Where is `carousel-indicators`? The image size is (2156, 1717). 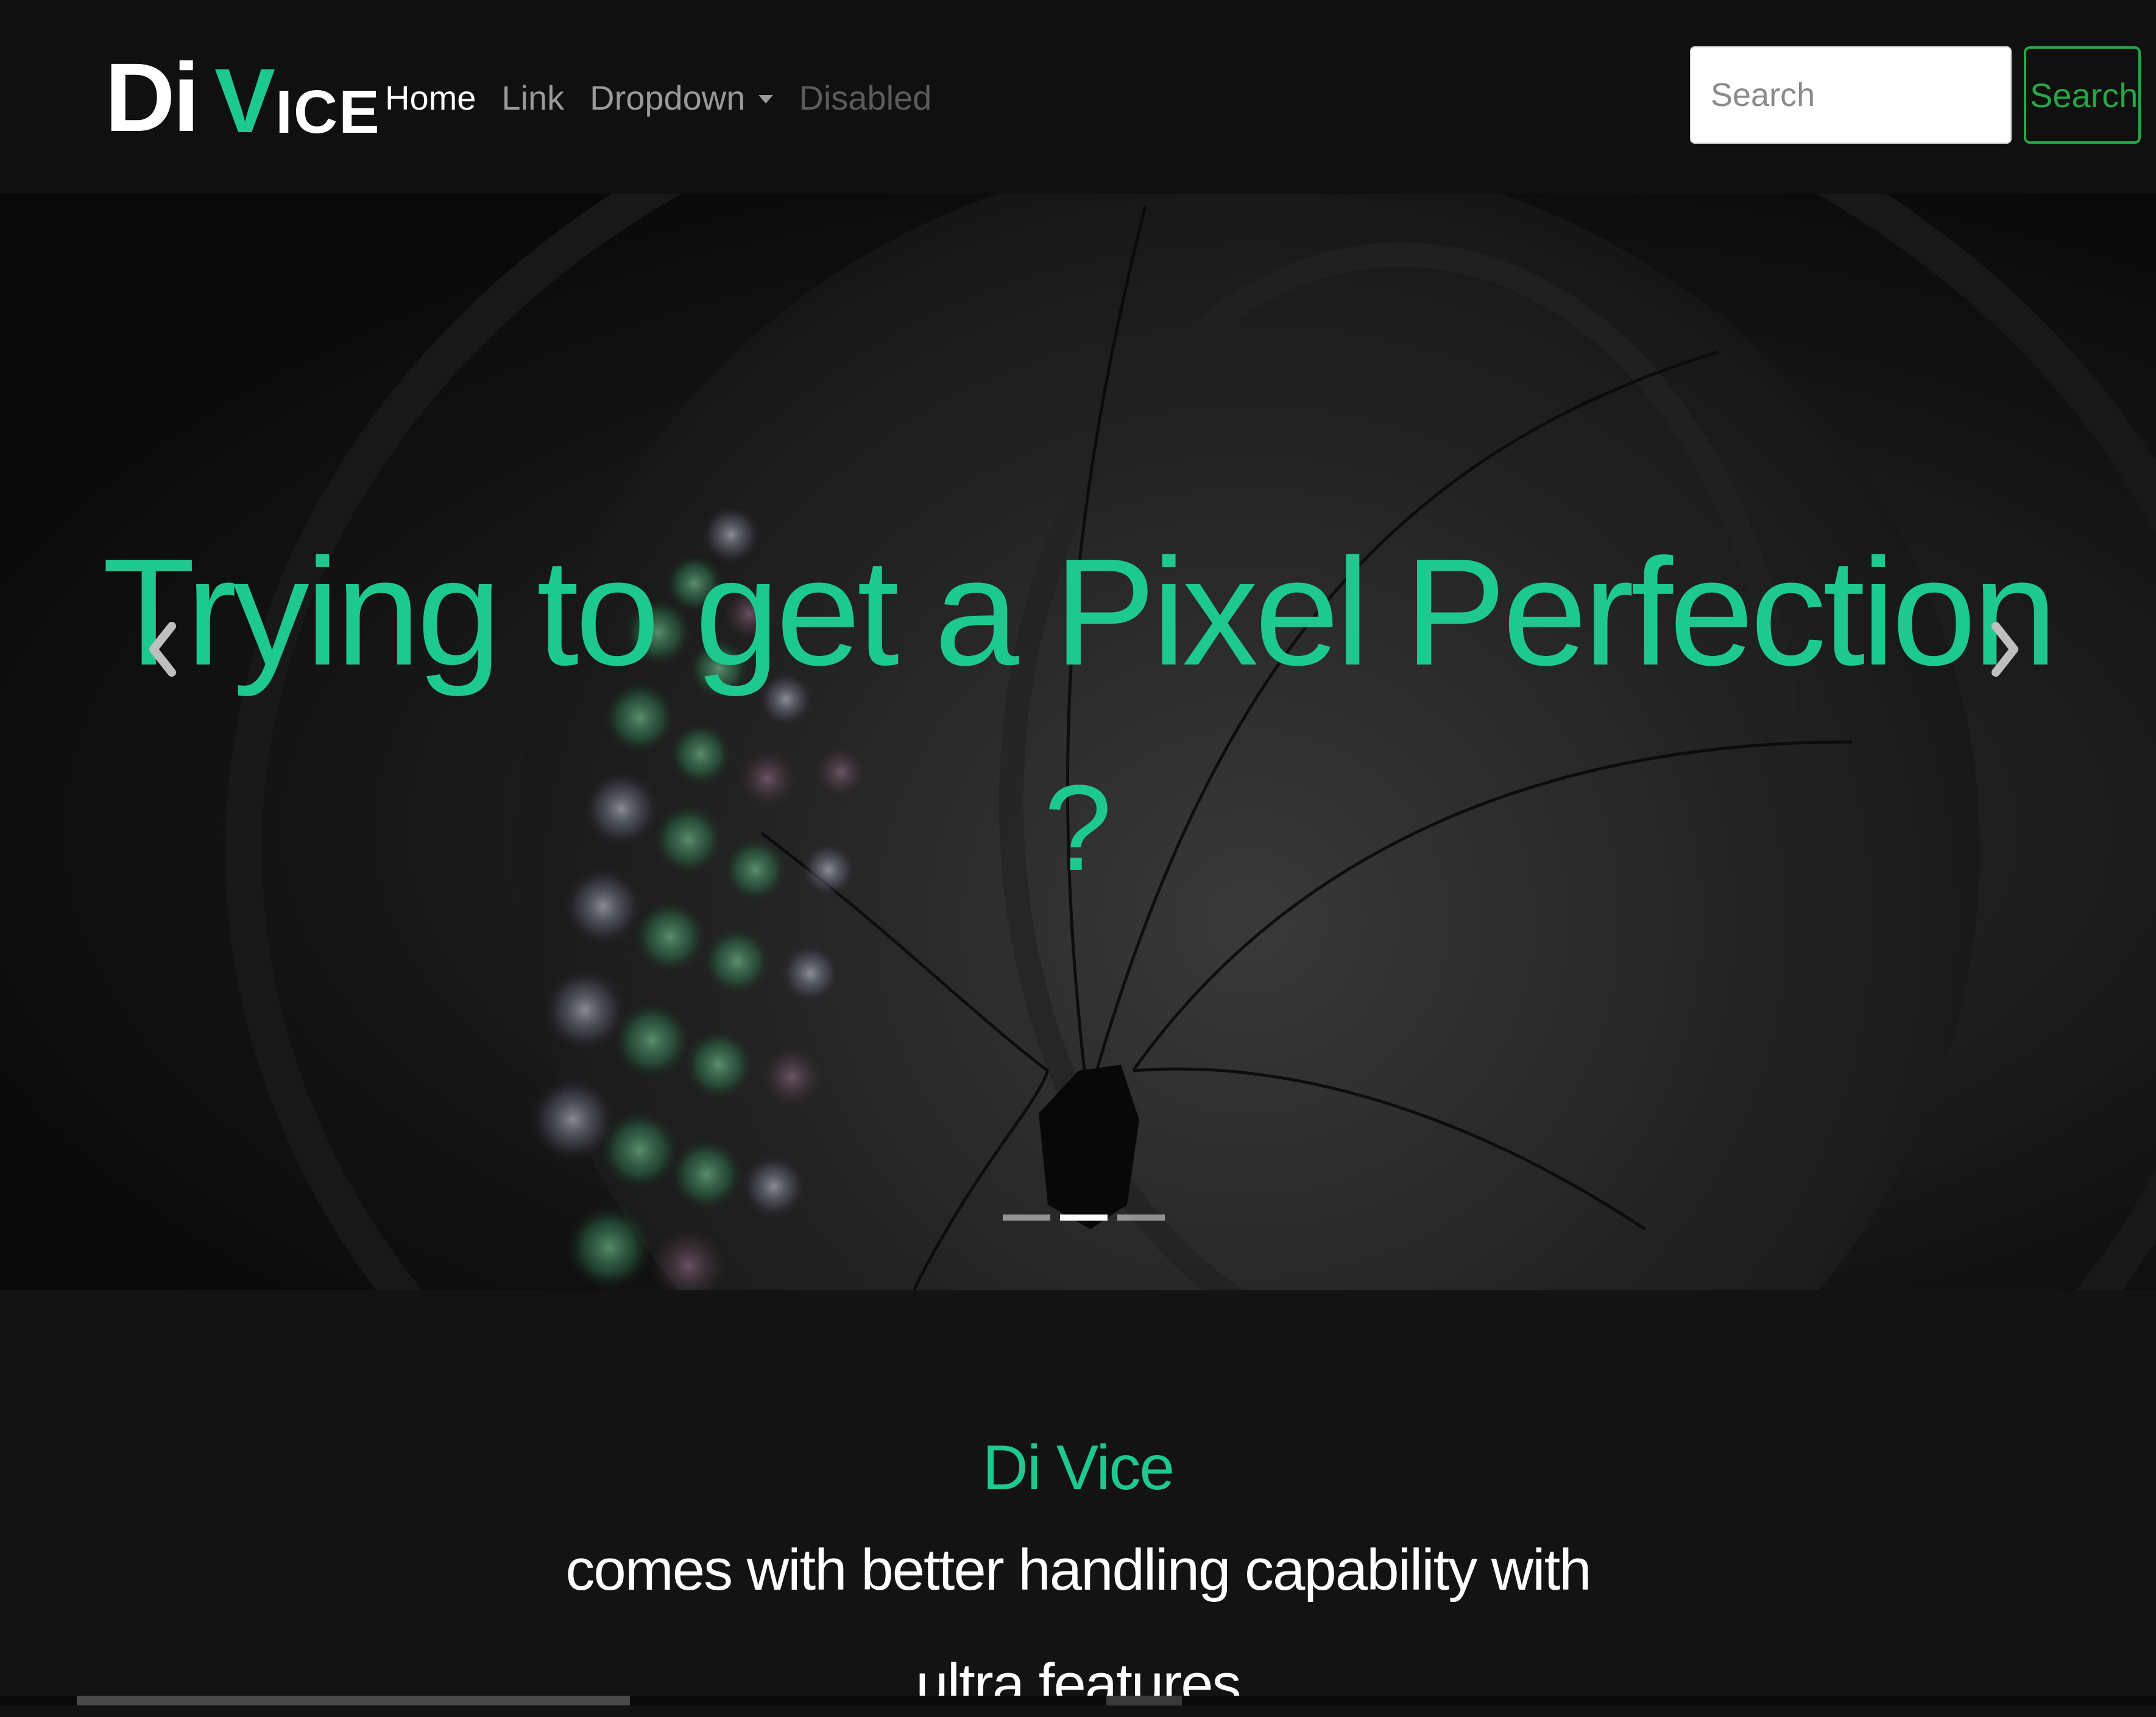 carousel-indicators is located at coordinates (1084, 1218).